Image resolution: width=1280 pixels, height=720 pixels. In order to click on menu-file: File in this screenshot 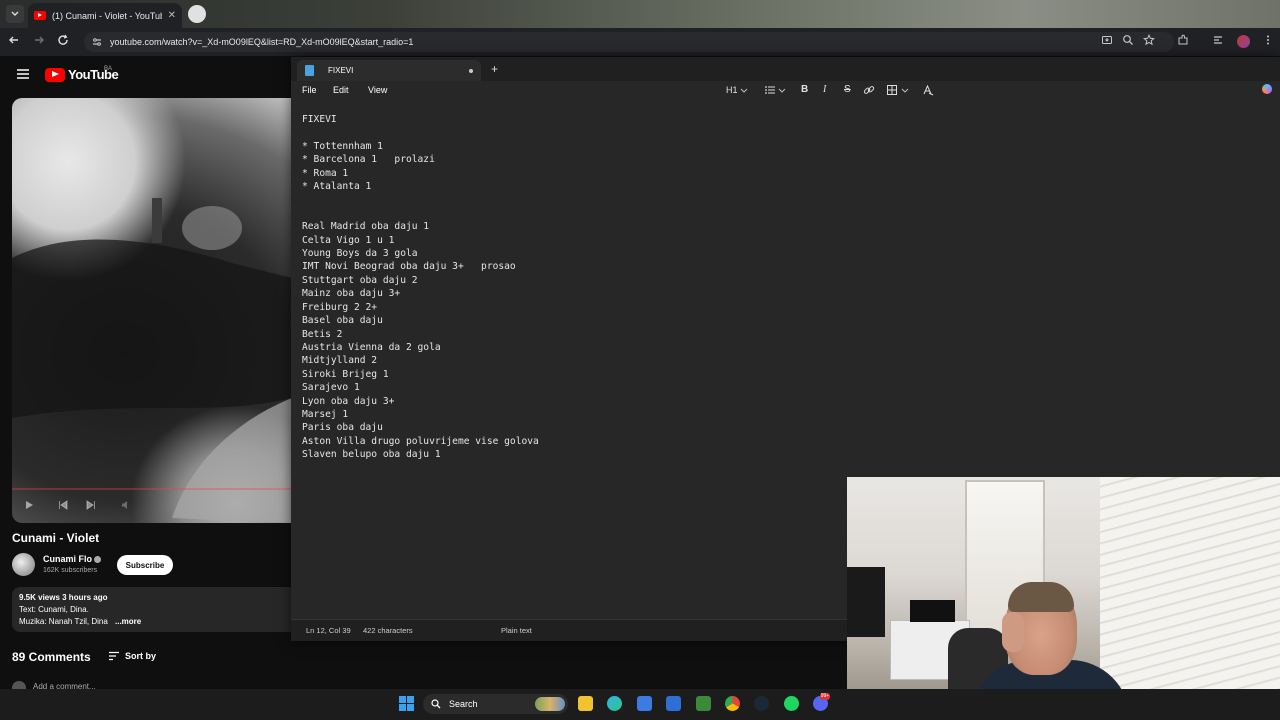, I will do `click(309, 90)`.